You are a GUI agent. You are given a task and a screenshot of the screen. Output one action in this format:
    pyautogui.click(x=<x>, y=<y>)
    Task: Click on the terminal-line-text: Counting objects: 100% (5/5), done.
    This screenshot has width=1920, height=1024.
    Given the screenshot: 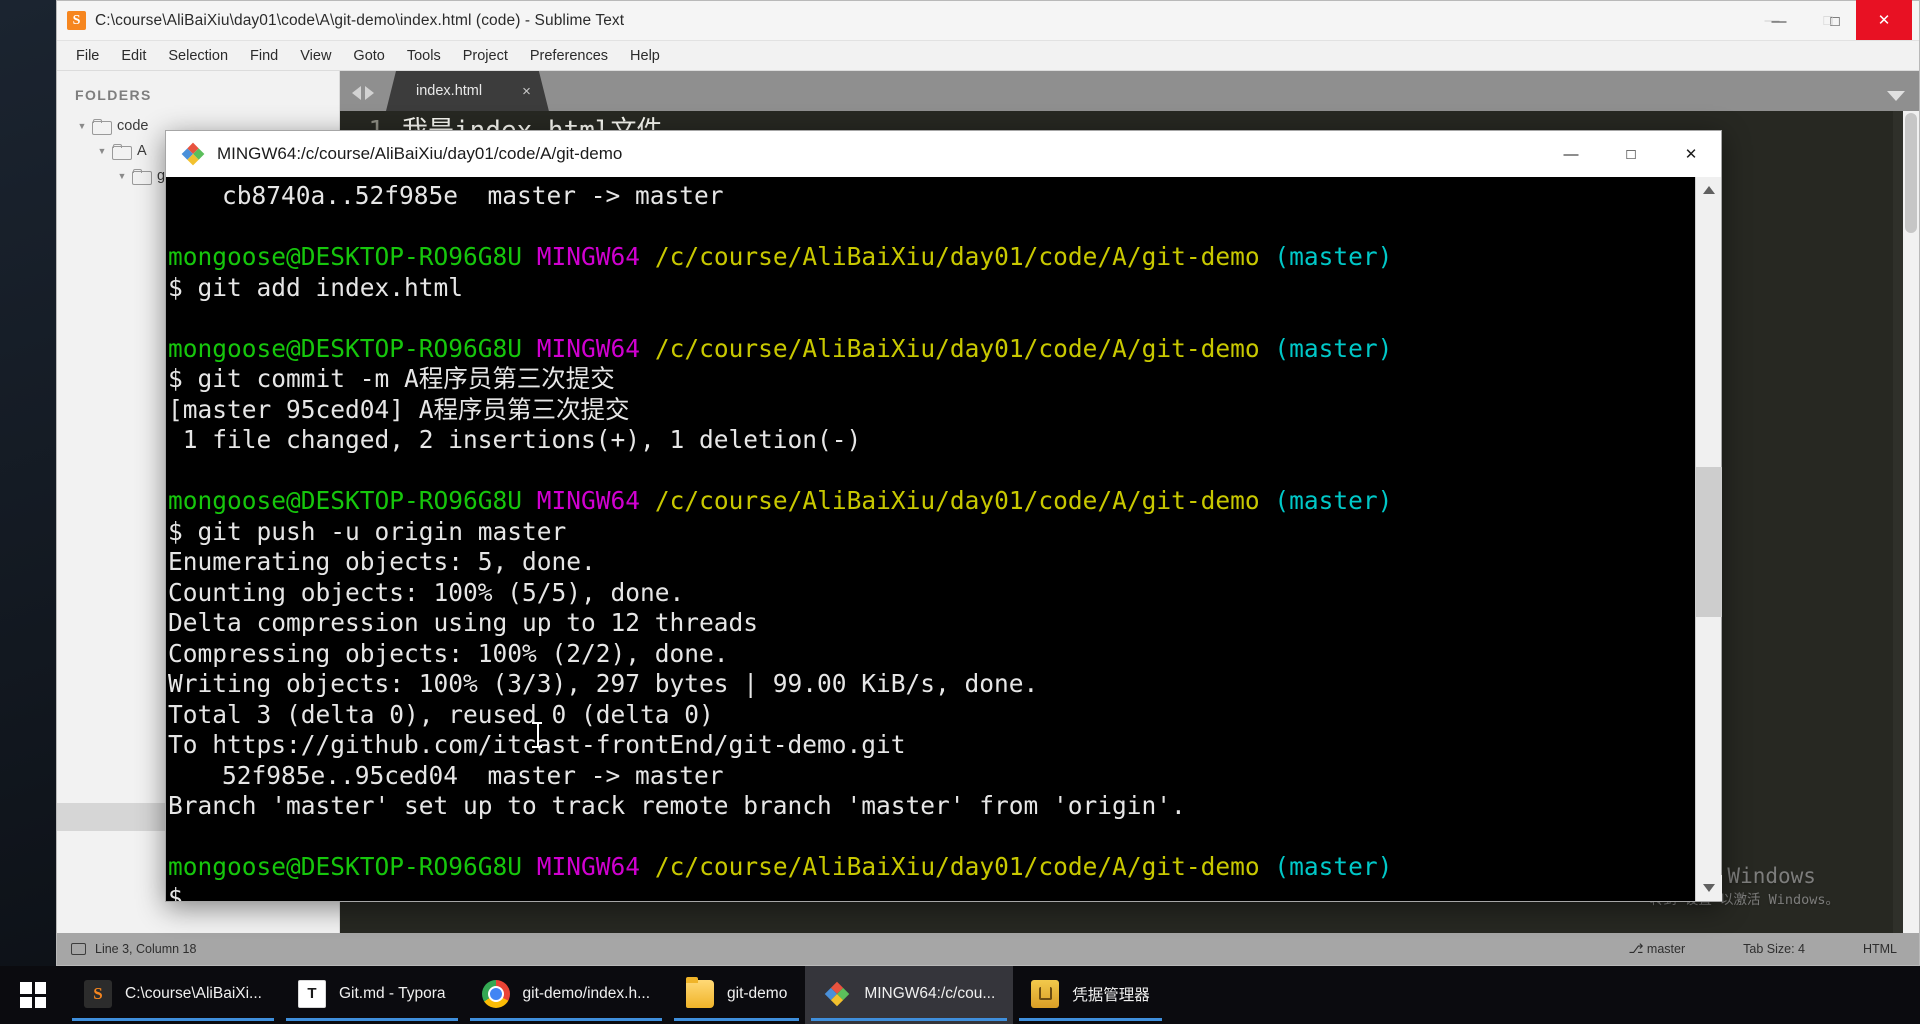 What is the action you would take?
    pyautogui.click(x=426, y=592)
    